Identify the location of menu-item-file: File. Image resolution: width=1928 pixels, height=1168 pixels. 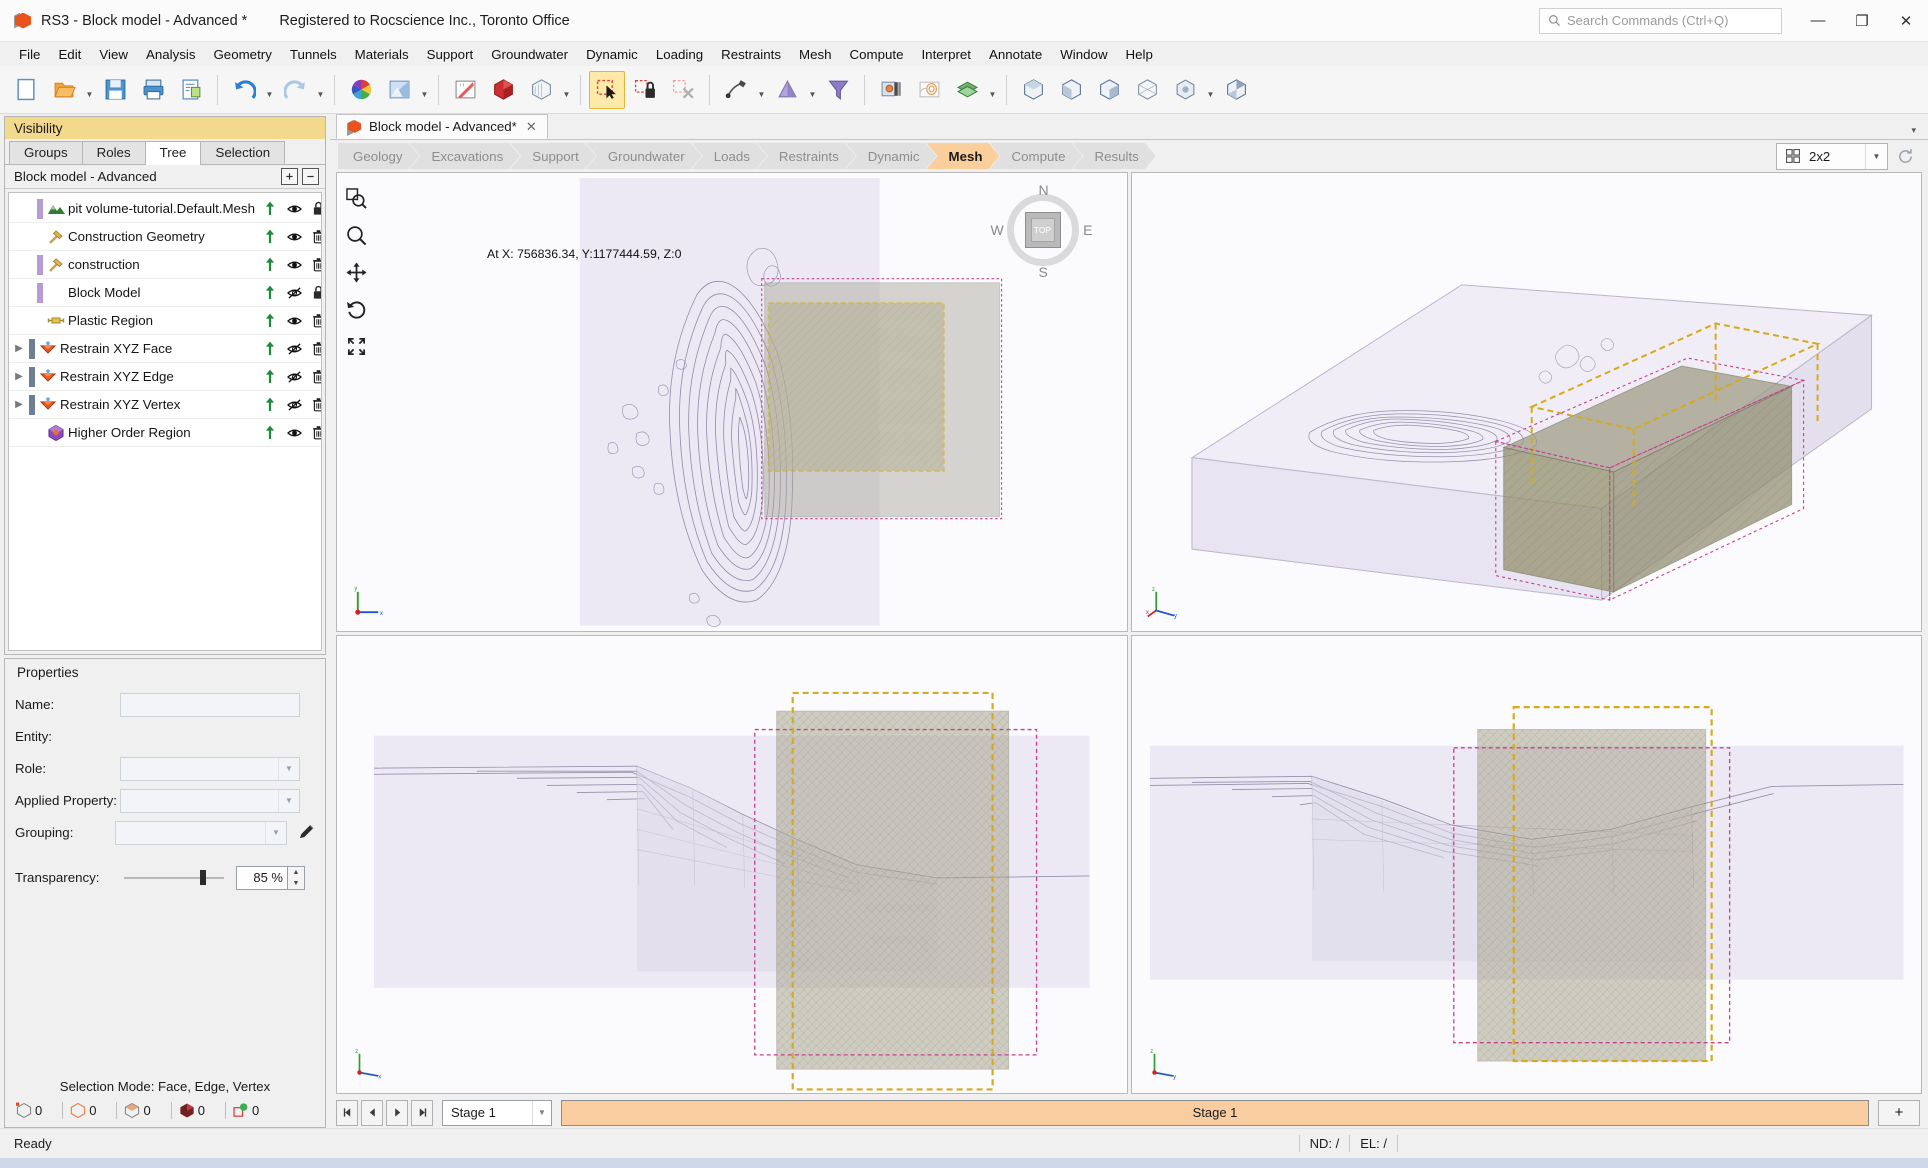
(29, 54).